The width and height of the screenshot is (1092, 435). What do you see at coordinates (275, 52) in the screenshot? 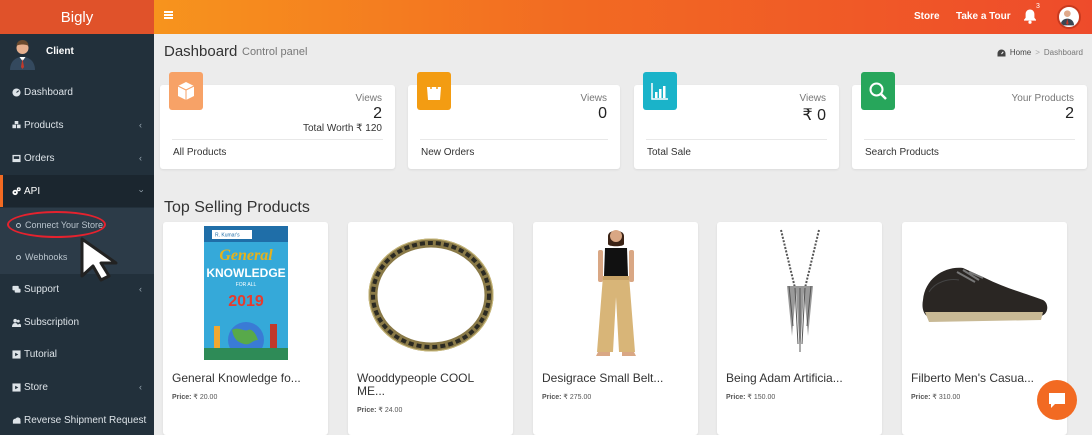
I see `page-subtitle: Control panel` at bounding box center [275, 52].